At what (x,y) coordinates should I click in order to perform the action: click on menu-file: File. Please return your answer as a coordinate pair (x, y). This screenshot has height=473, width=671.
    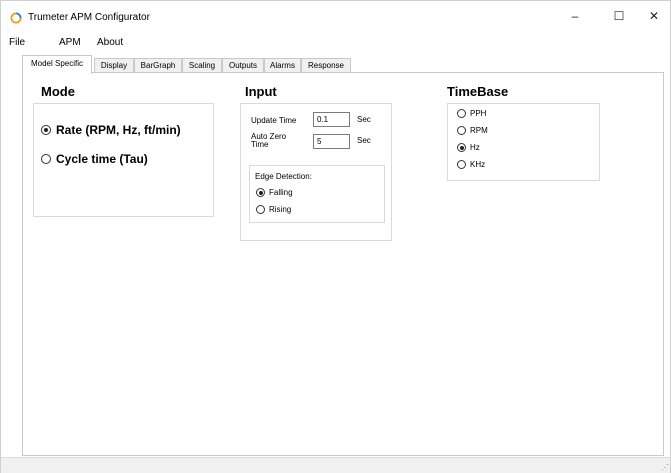
    Looking at the image, I should click on (17, 42).